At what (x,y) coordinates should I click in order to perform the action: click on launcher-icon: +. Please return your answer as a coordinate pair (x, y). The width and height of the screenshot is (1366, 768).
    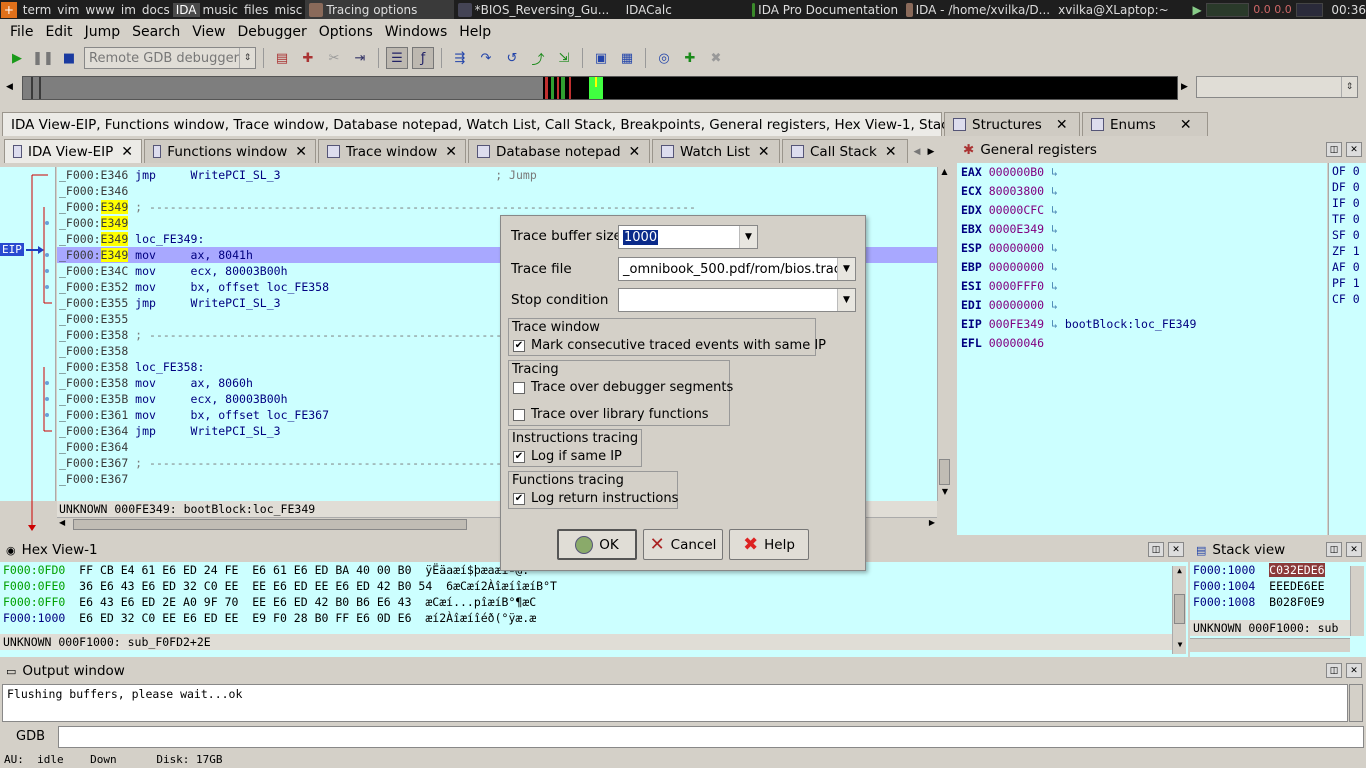
    Looking at the image, I should click on (9, 9).